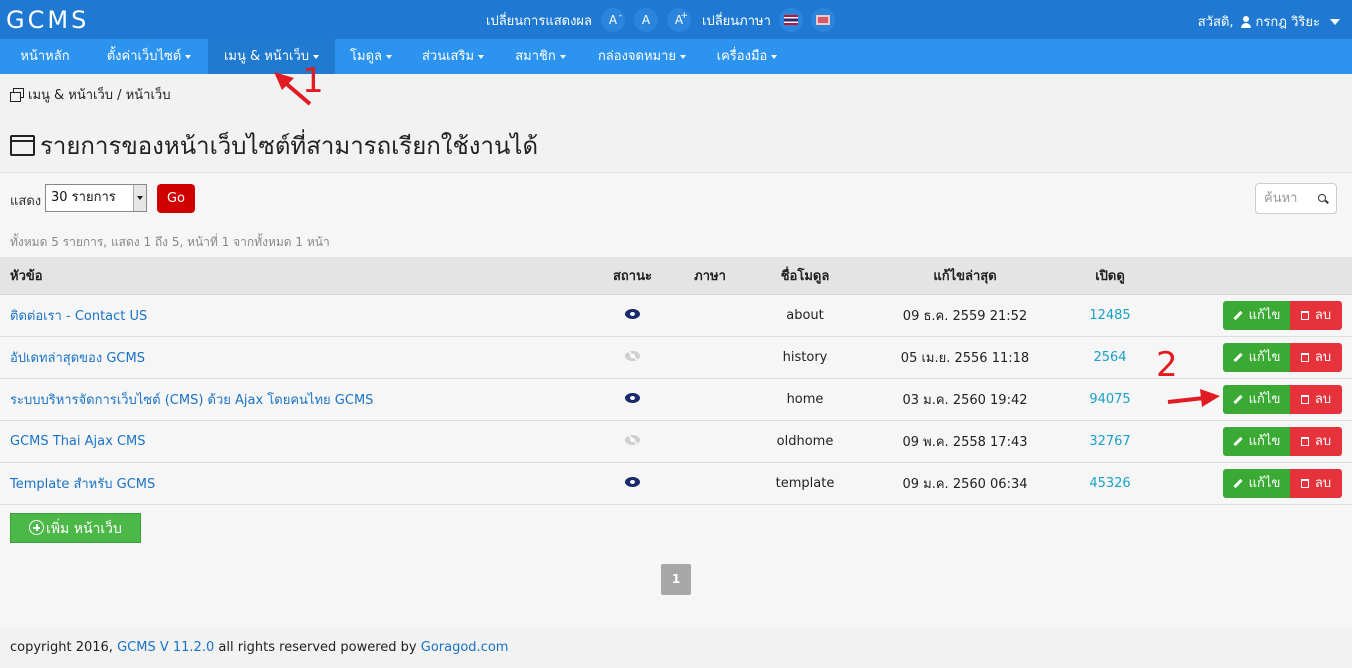 Image resolution: width=1352 pixels, height=668 pixels. Describe the element at coordinates (1281, 198) in the screenshot. I see `search-placeholder: ค้นหา` at that location.